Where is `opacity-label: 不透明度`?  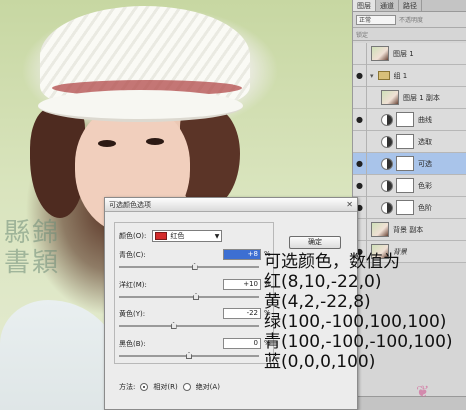
opacity-label: 不透明度 is located at coordinates (411, 20).